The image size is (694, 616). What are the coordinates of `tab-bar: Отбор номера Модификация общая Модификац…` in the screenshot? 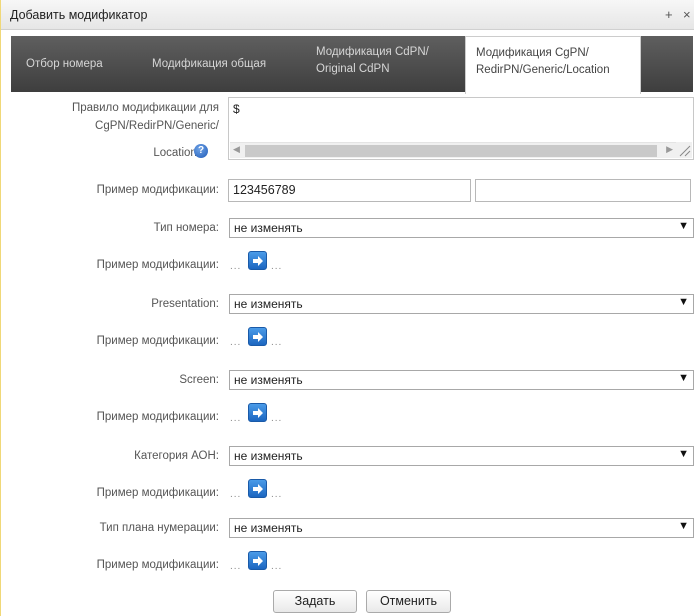 It's located at (352, 65).